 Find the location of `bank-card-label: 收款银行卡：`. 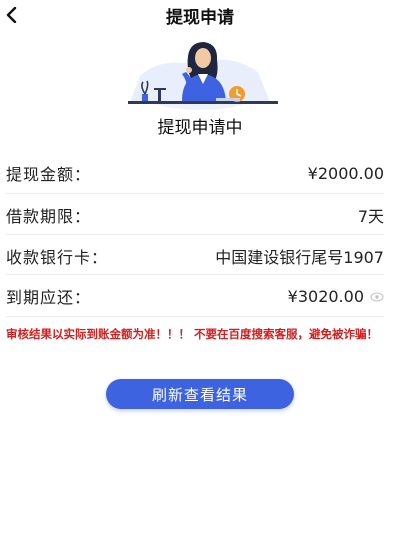

bank-card-label: 收款银行卡： is located at coordinates (57, 257).